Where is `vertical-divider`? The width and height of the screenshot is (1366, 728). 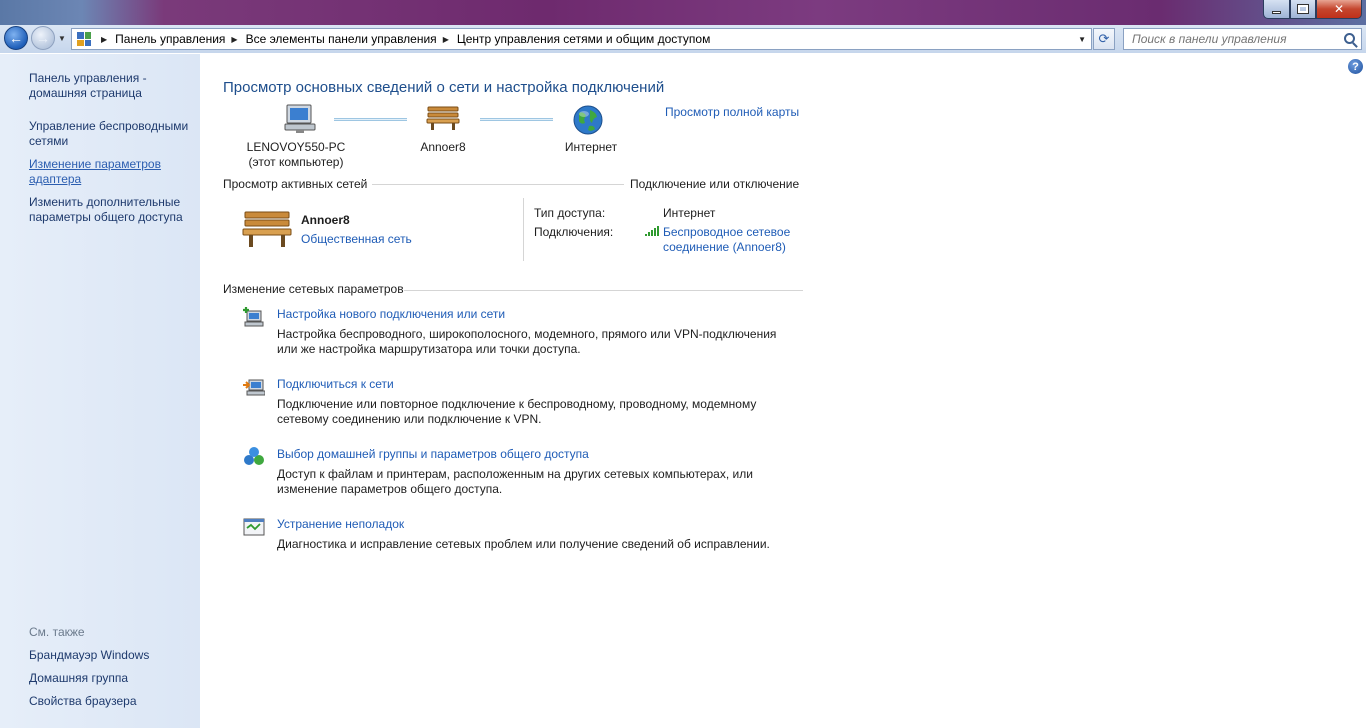 vertical-divider is located at coordinates (523, 229).